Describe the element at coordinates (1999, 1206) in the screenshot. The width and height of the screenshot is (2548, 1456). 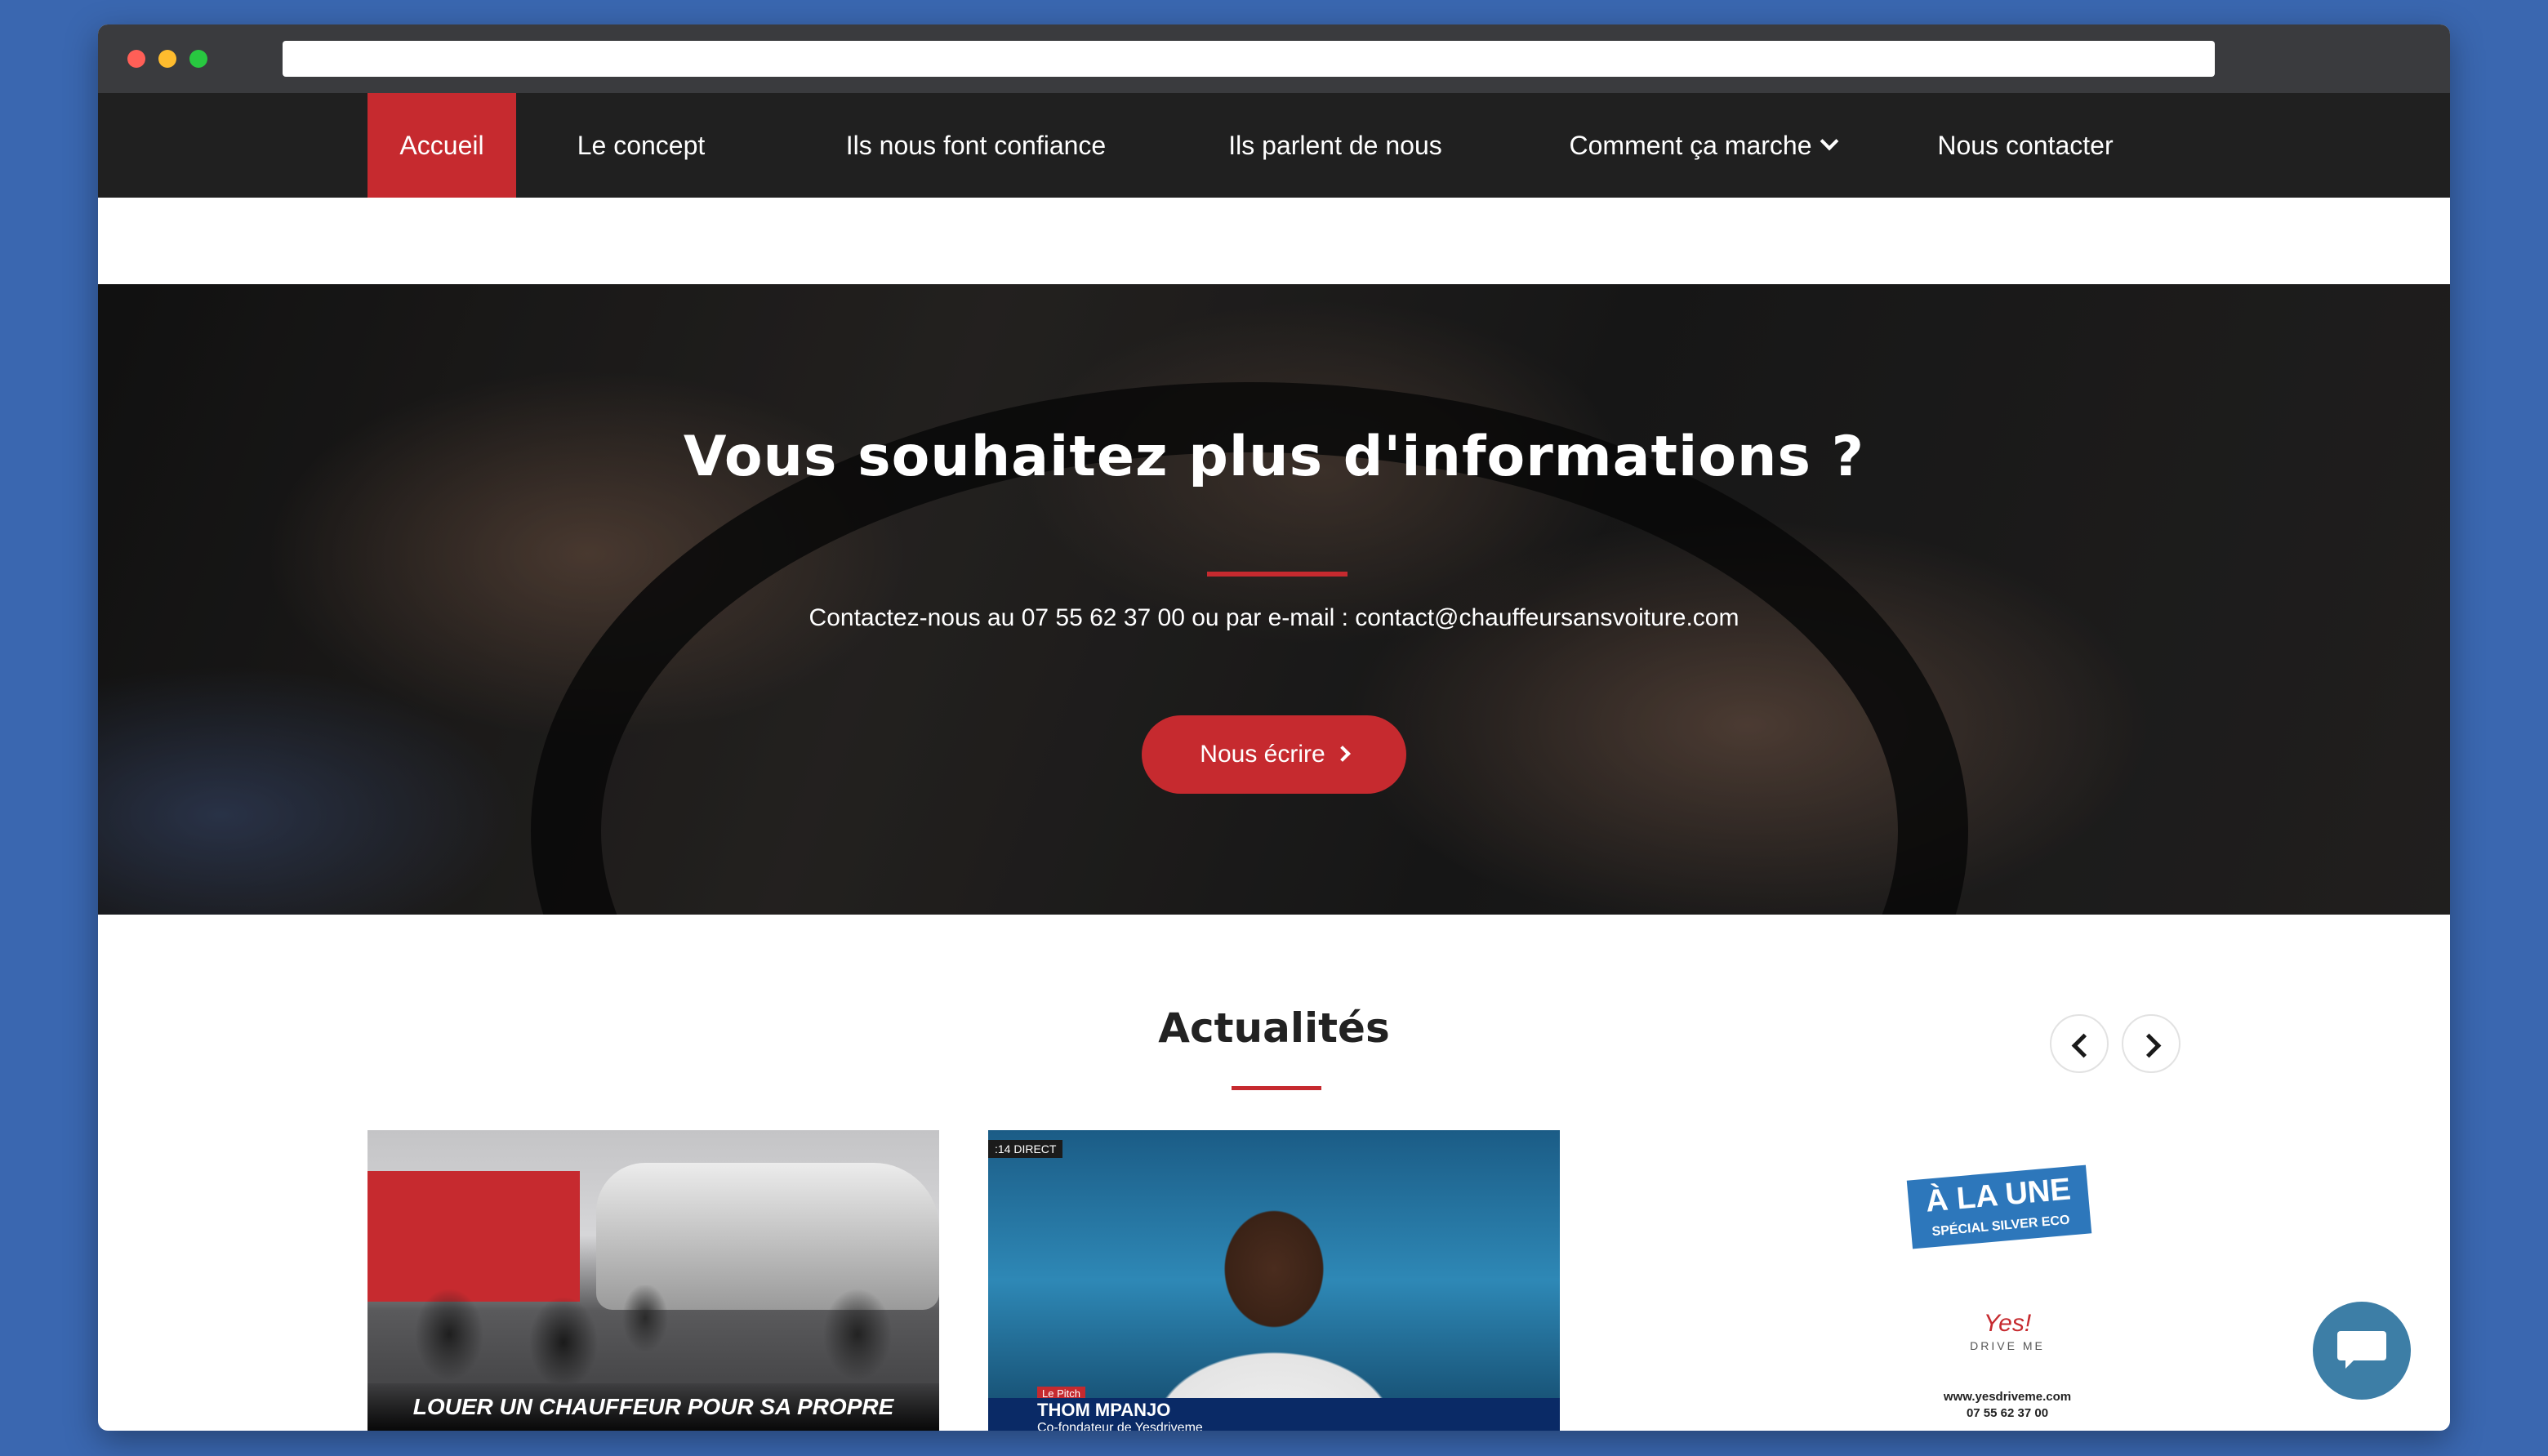
I see `a-la-une-badge: À LA UNE SPÉCIAL SILVER ECO` at that location.